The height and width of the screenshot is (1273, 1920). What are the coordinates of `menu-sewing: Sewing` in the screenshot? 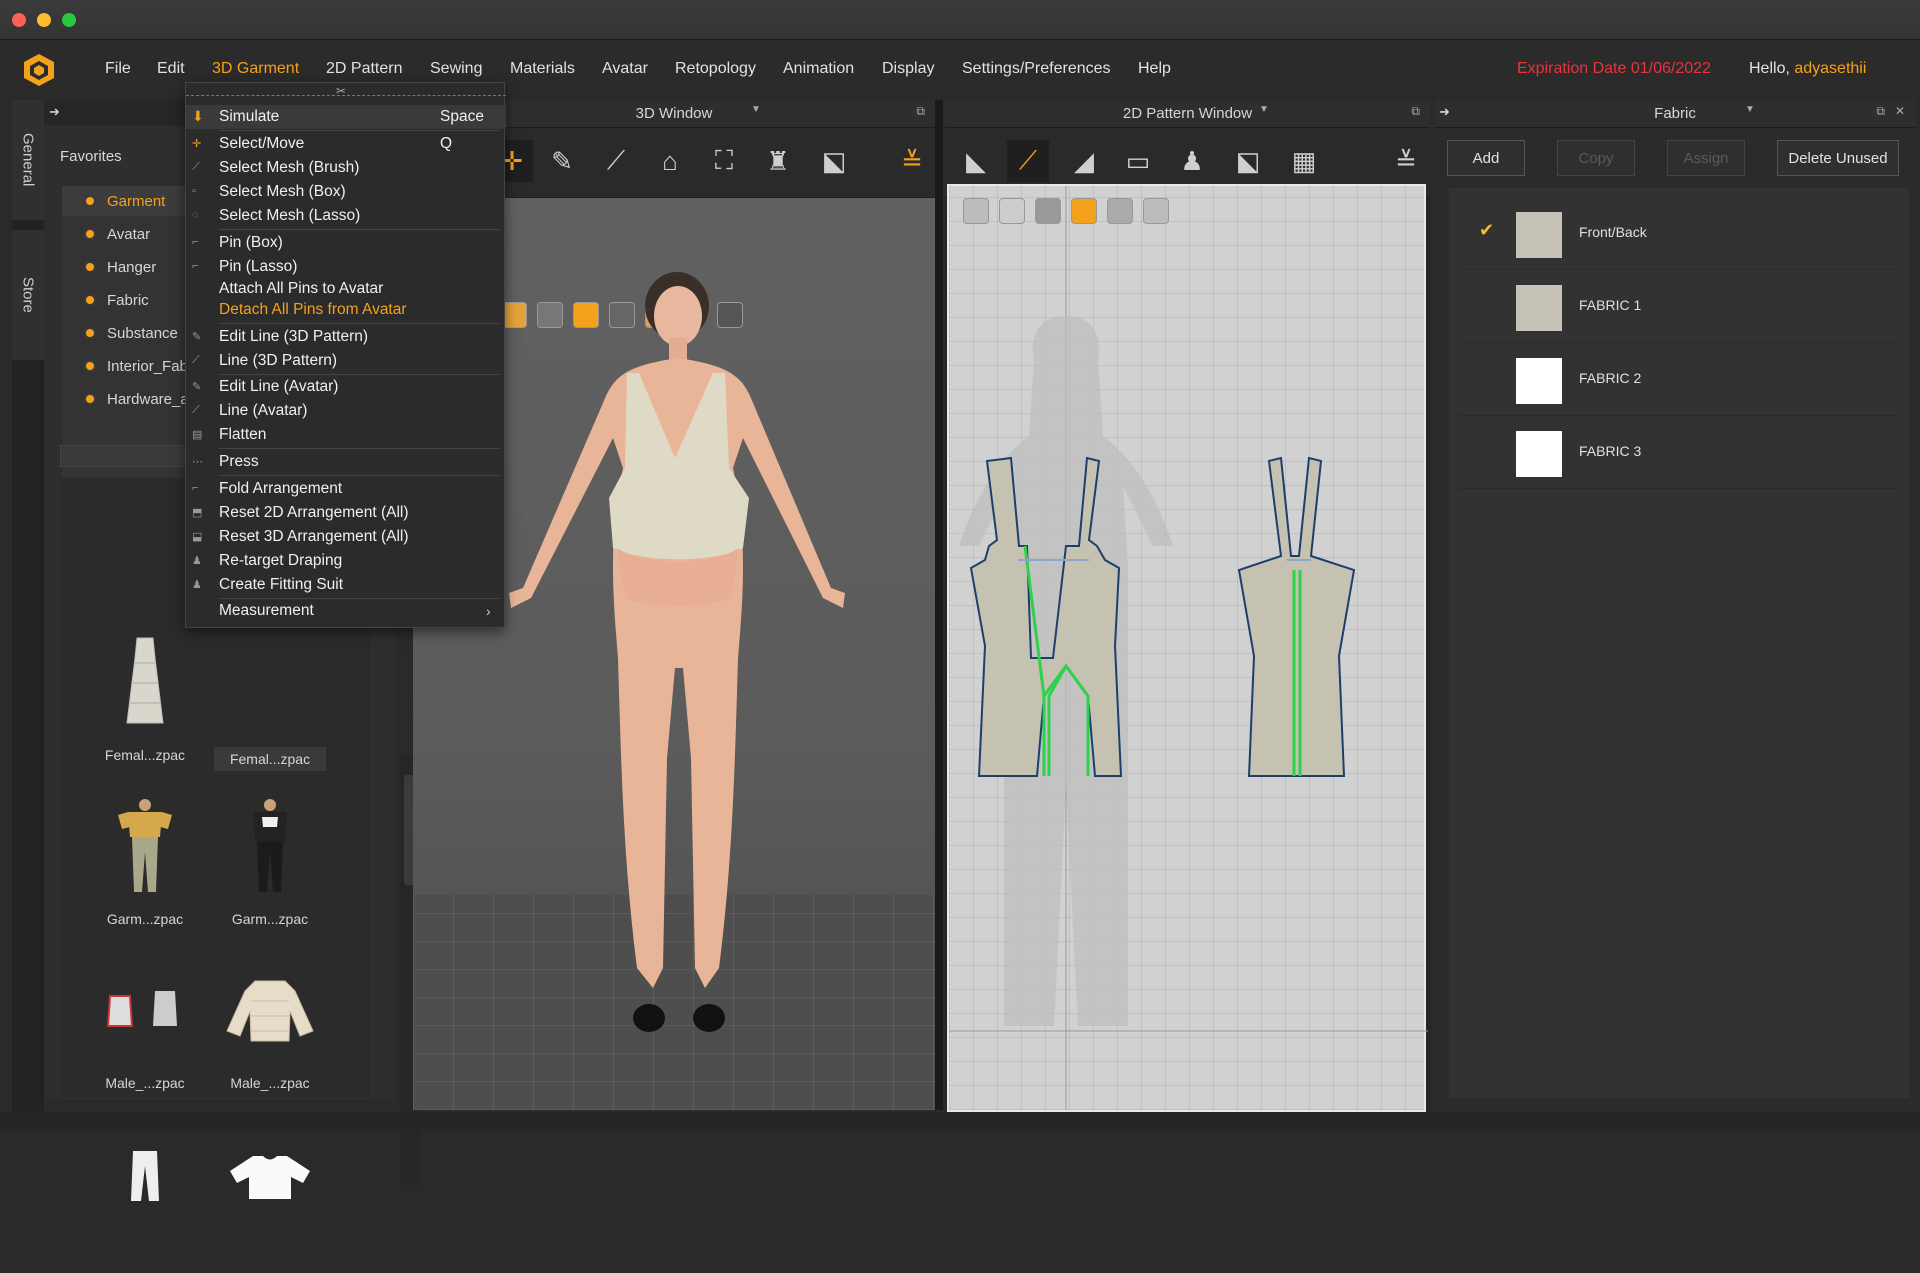 It's located at (456, 69).